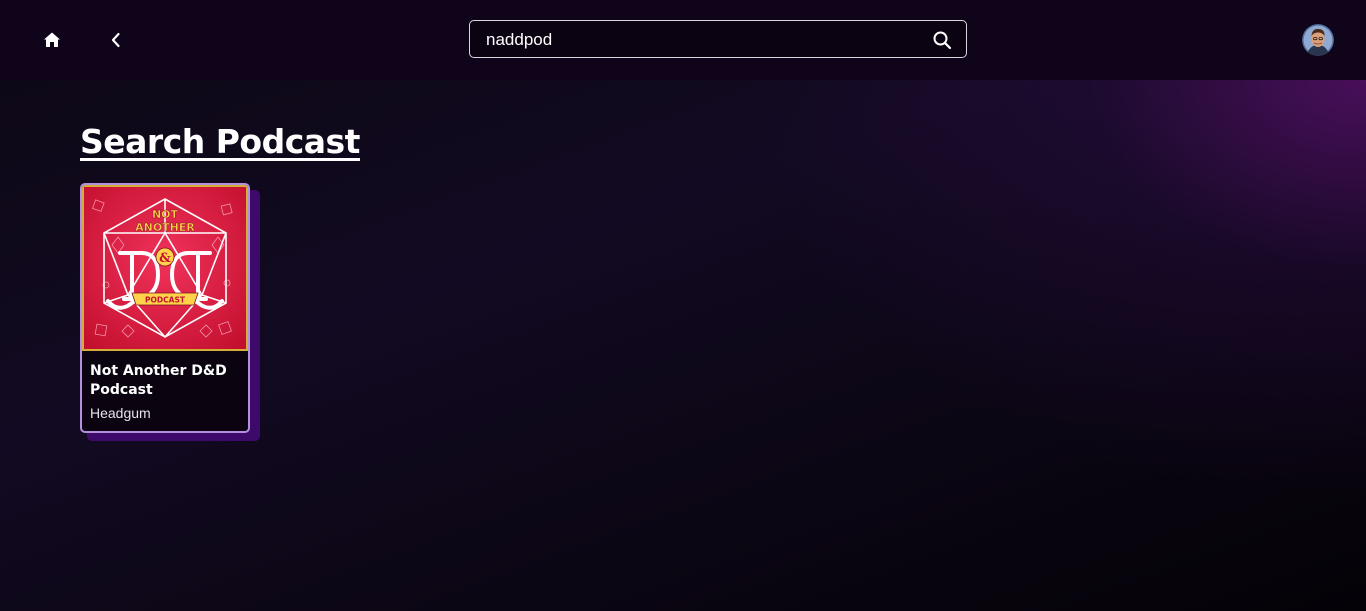  I want to click on podcast-title: Not Another D&D Podcast, so click(158, 380).